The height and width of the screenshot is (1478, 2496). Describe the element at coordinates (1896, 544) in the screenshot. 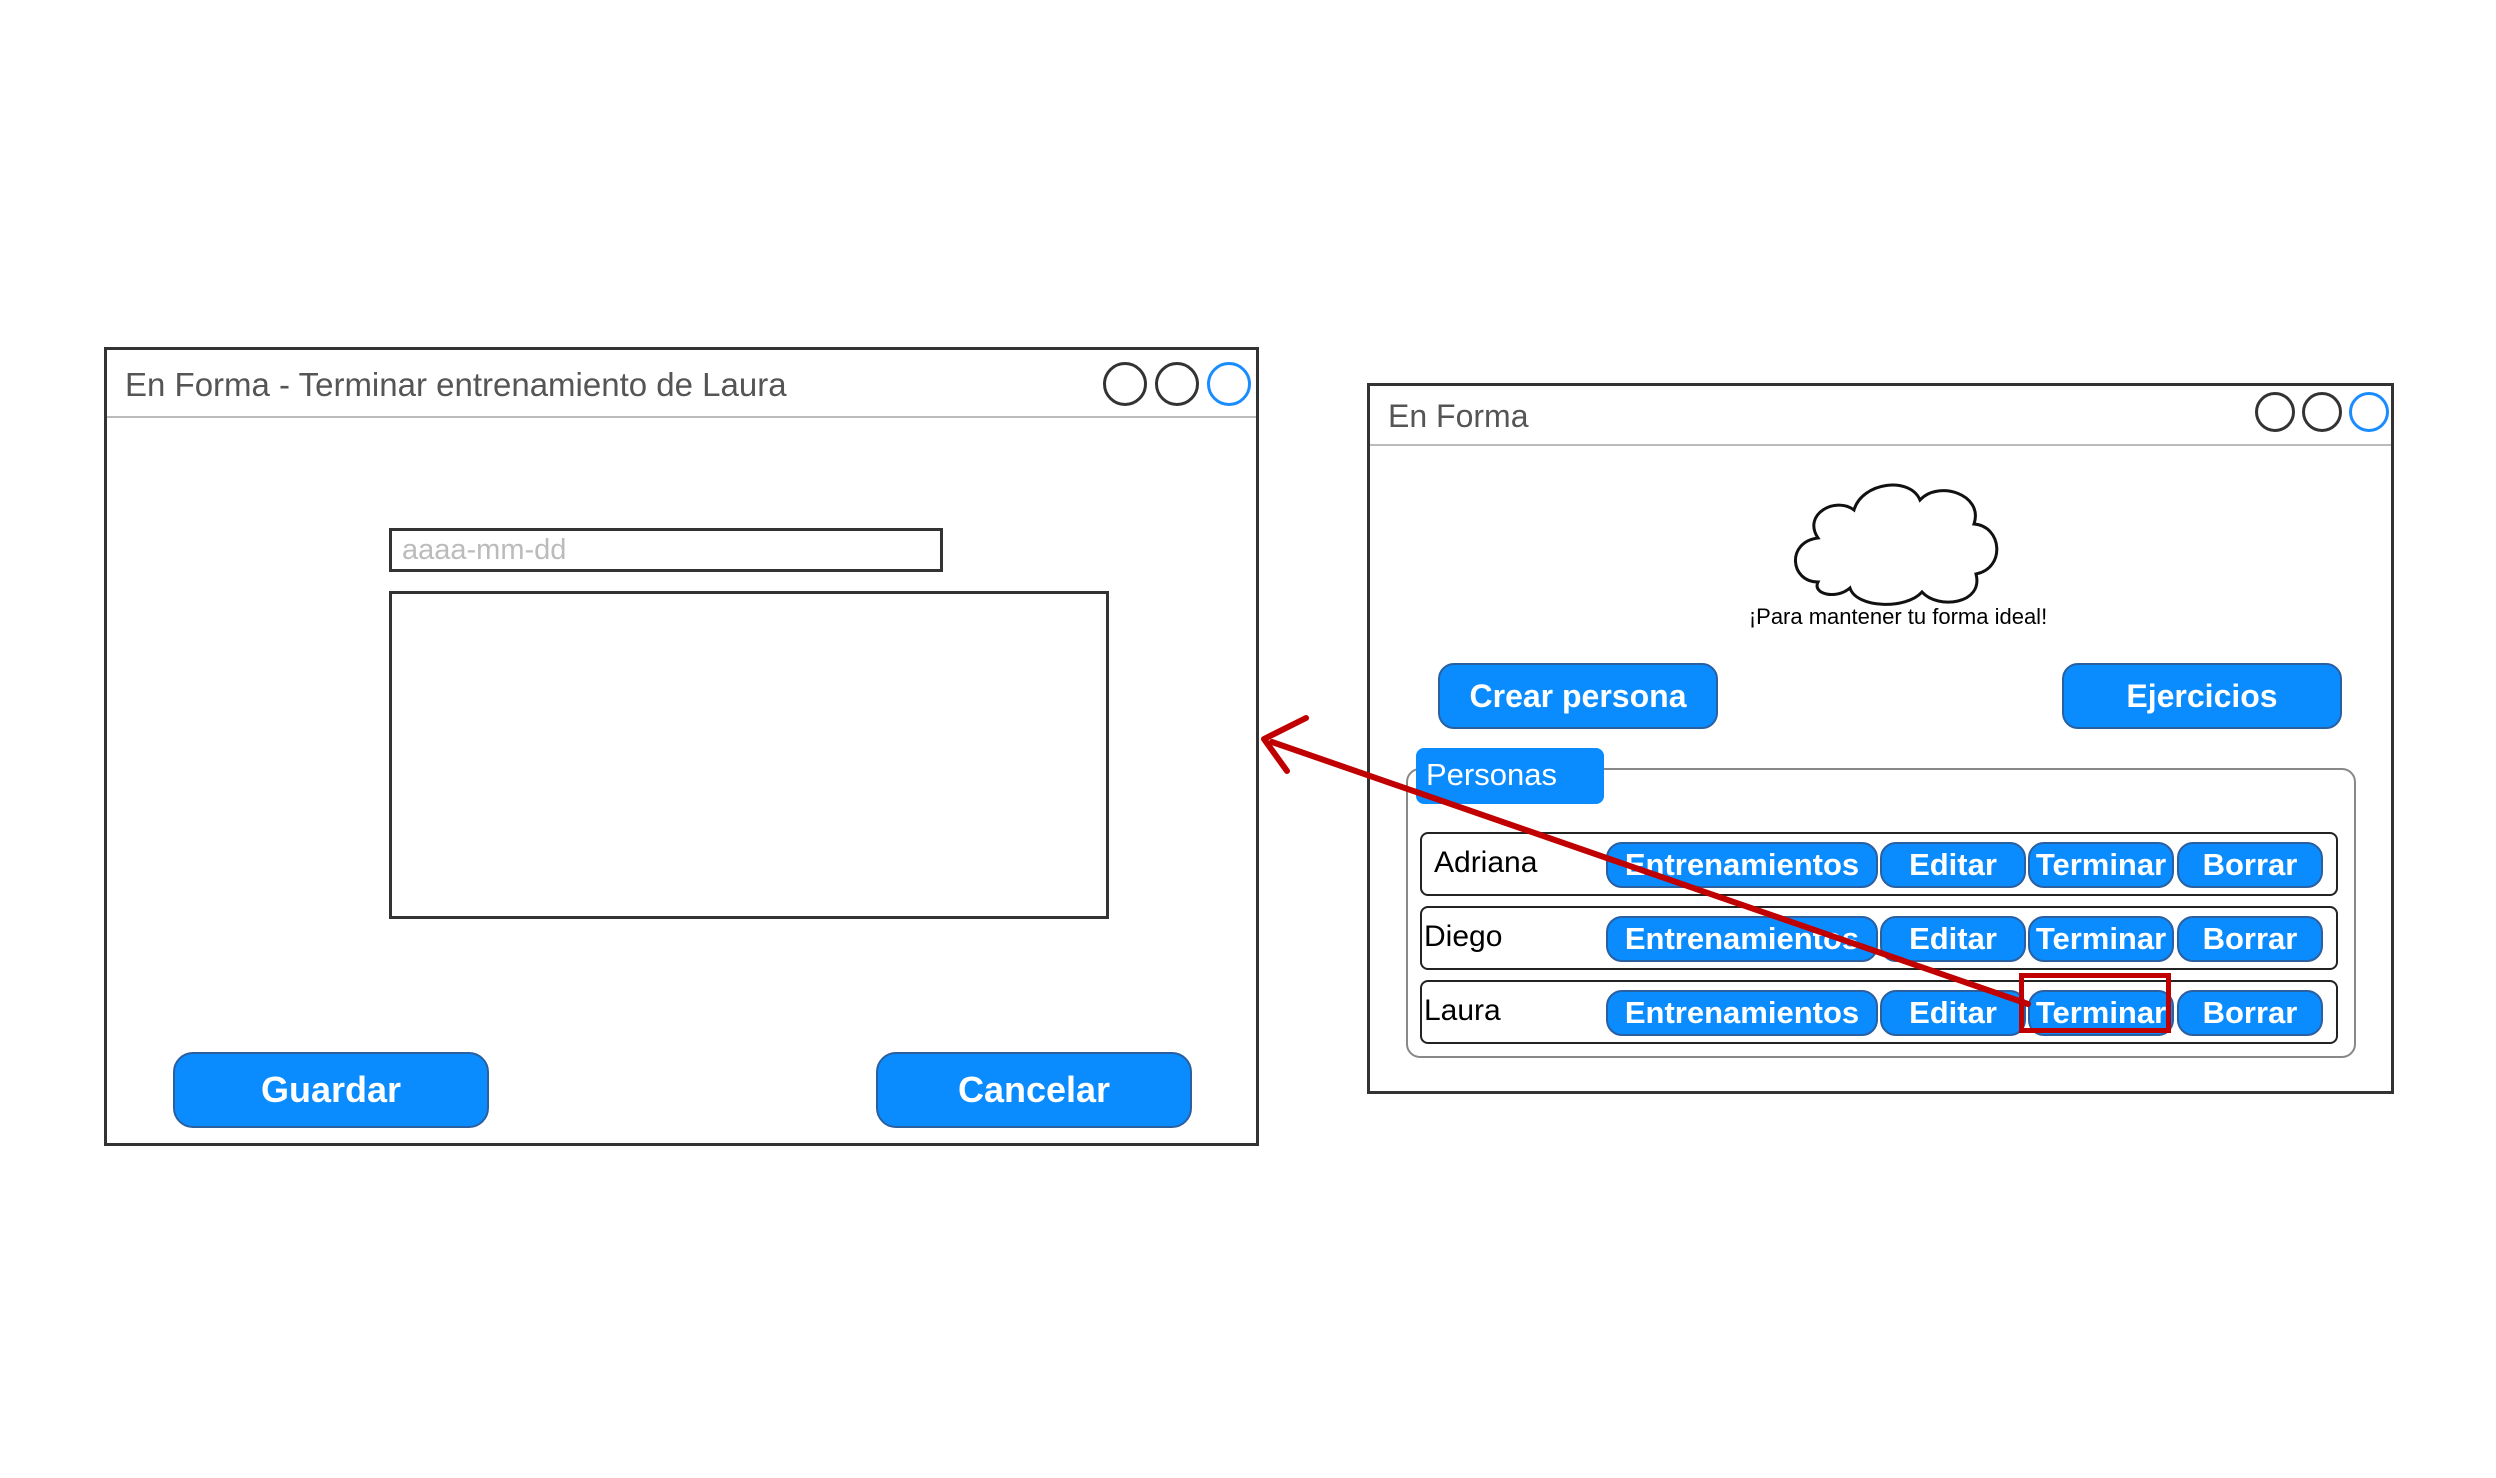

I see `cloud-logo-icon` at that location.